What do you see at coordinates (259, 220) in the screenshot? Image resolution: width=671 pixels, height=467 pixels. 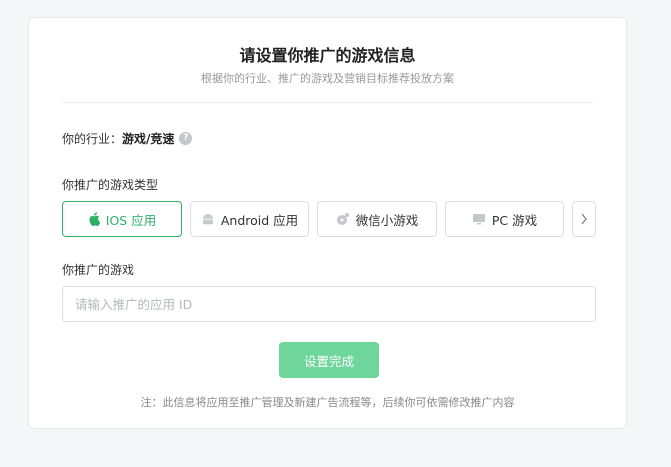 I see `type-option-label: Android 应用` at bounding box center [259, 220].